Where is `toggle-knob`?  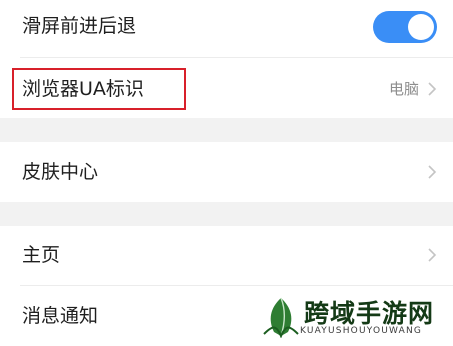 toggle-knob is located at coordinates (421, 27).